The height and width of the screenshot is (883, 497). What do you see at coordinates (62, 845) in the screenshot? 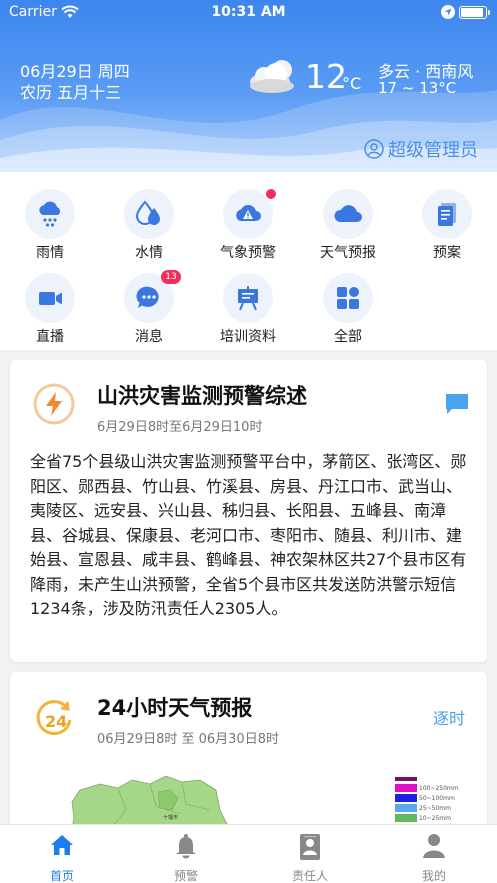
I see `home-icon` at bounding box center [62, 845].